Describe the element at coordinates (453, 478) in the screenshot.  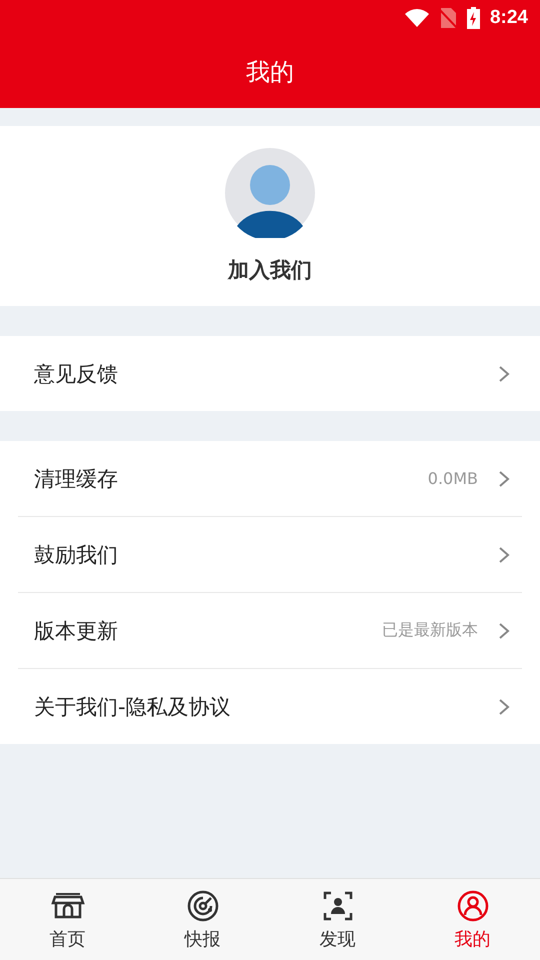
I see `row-value: 0.0MB` at that location.